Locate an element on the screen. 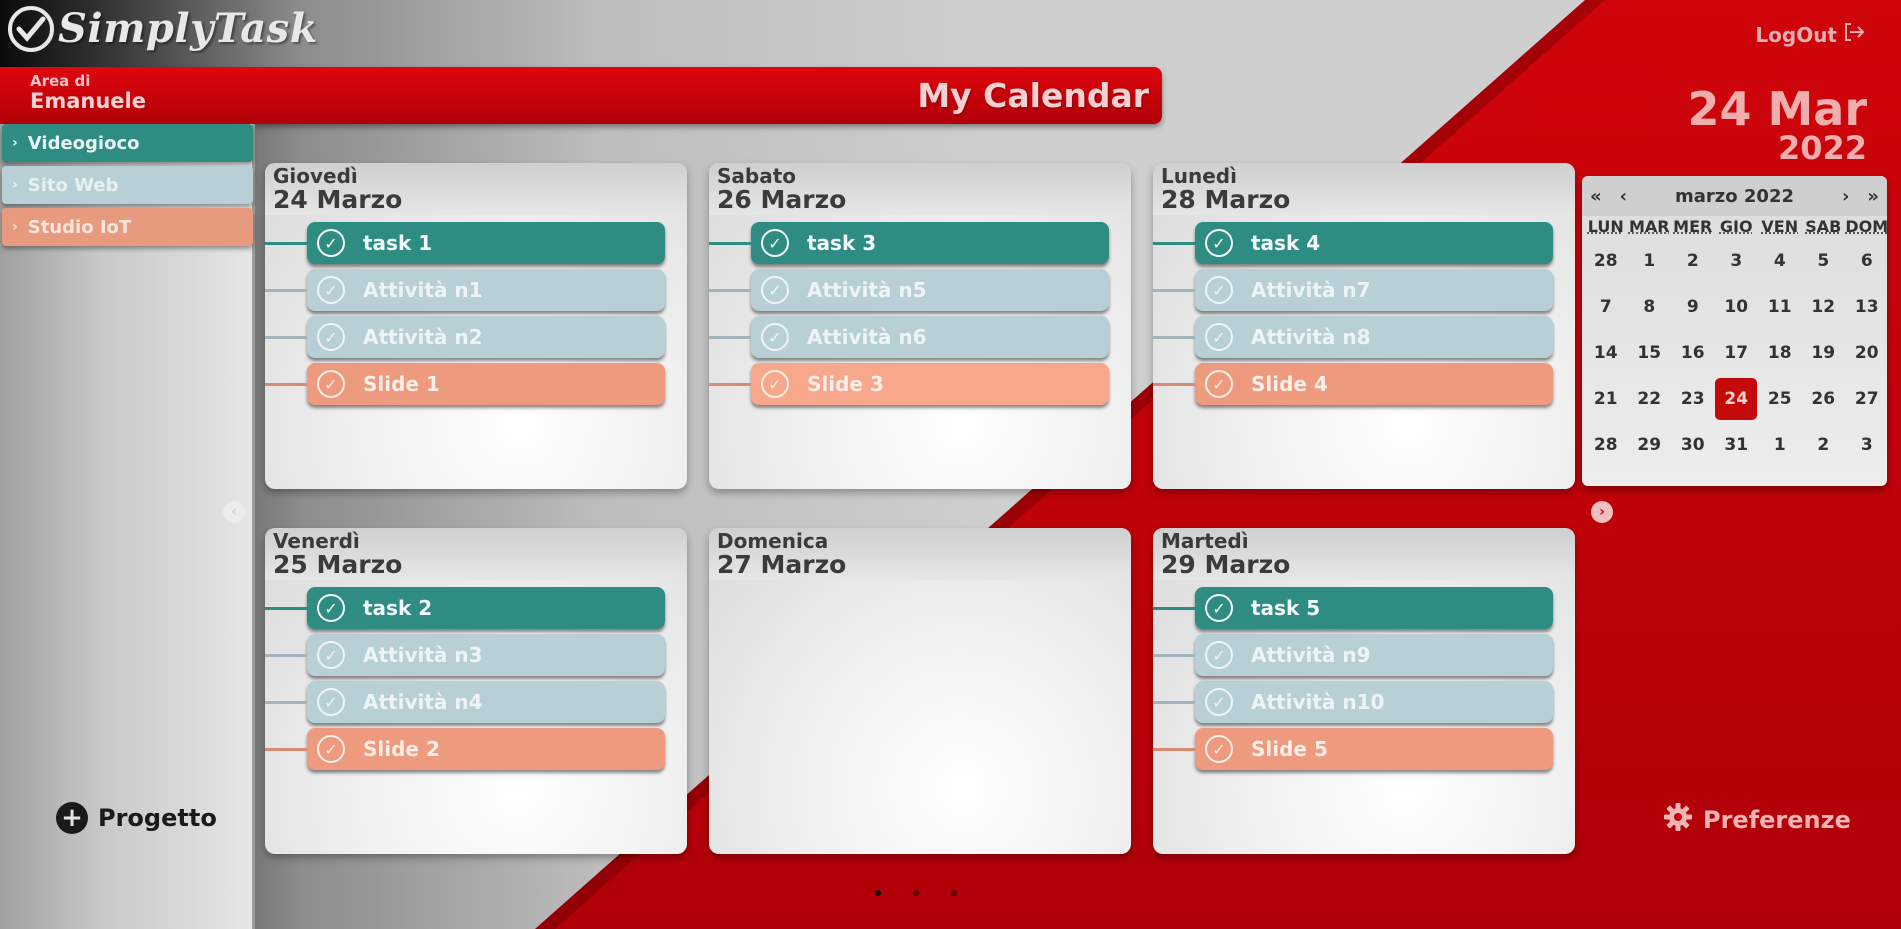 The image size is (1901, 929). task-item: ✓ task 1 is located at coordinates (465, 243).